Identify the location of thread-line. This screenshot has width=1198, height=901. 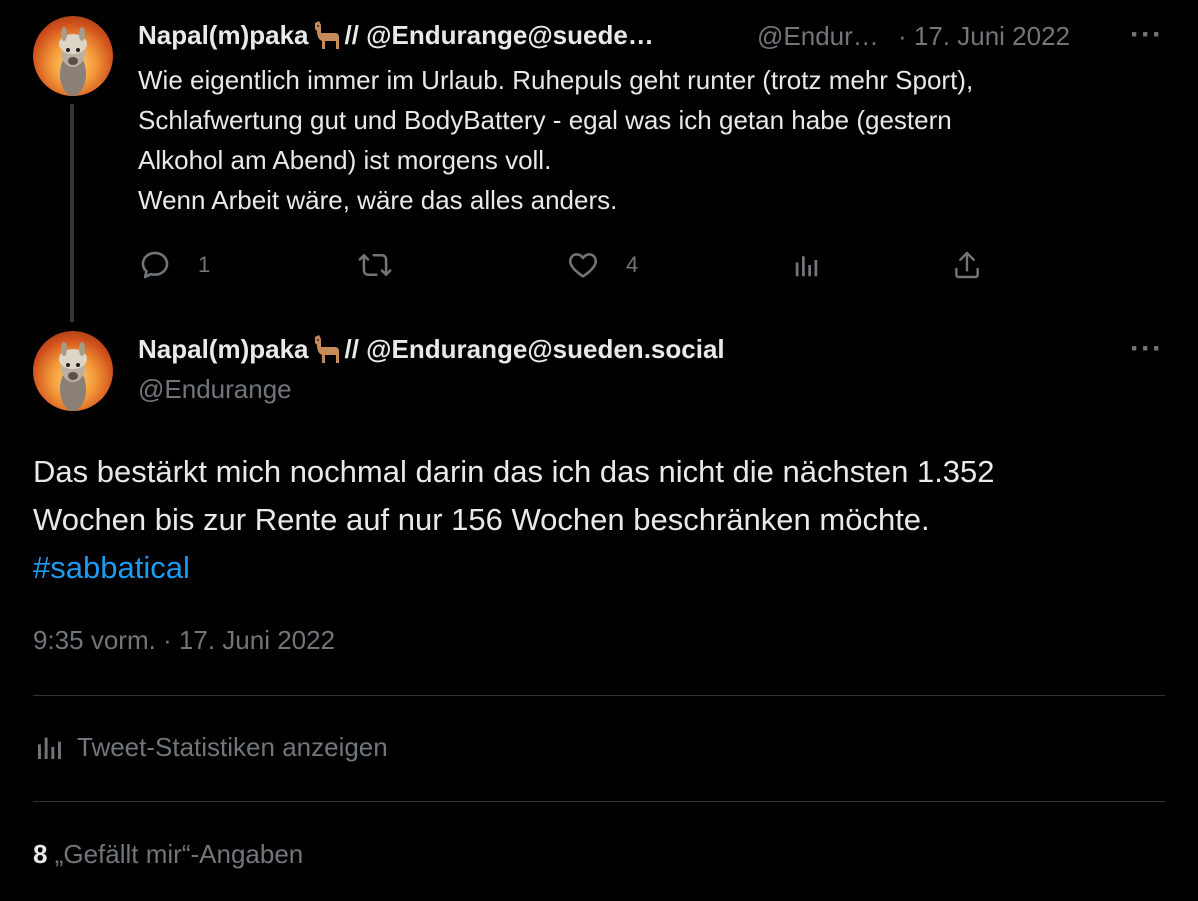
(72, 213).